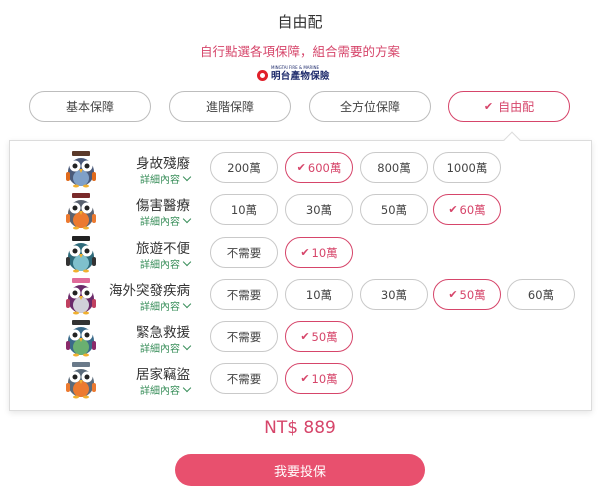 This screenshot has height=496, width=600. What do you see at coordinates (163, 206) in the screenshot?
I see `coverage-name: 傷害醫療` at bounding box center [163, 206].